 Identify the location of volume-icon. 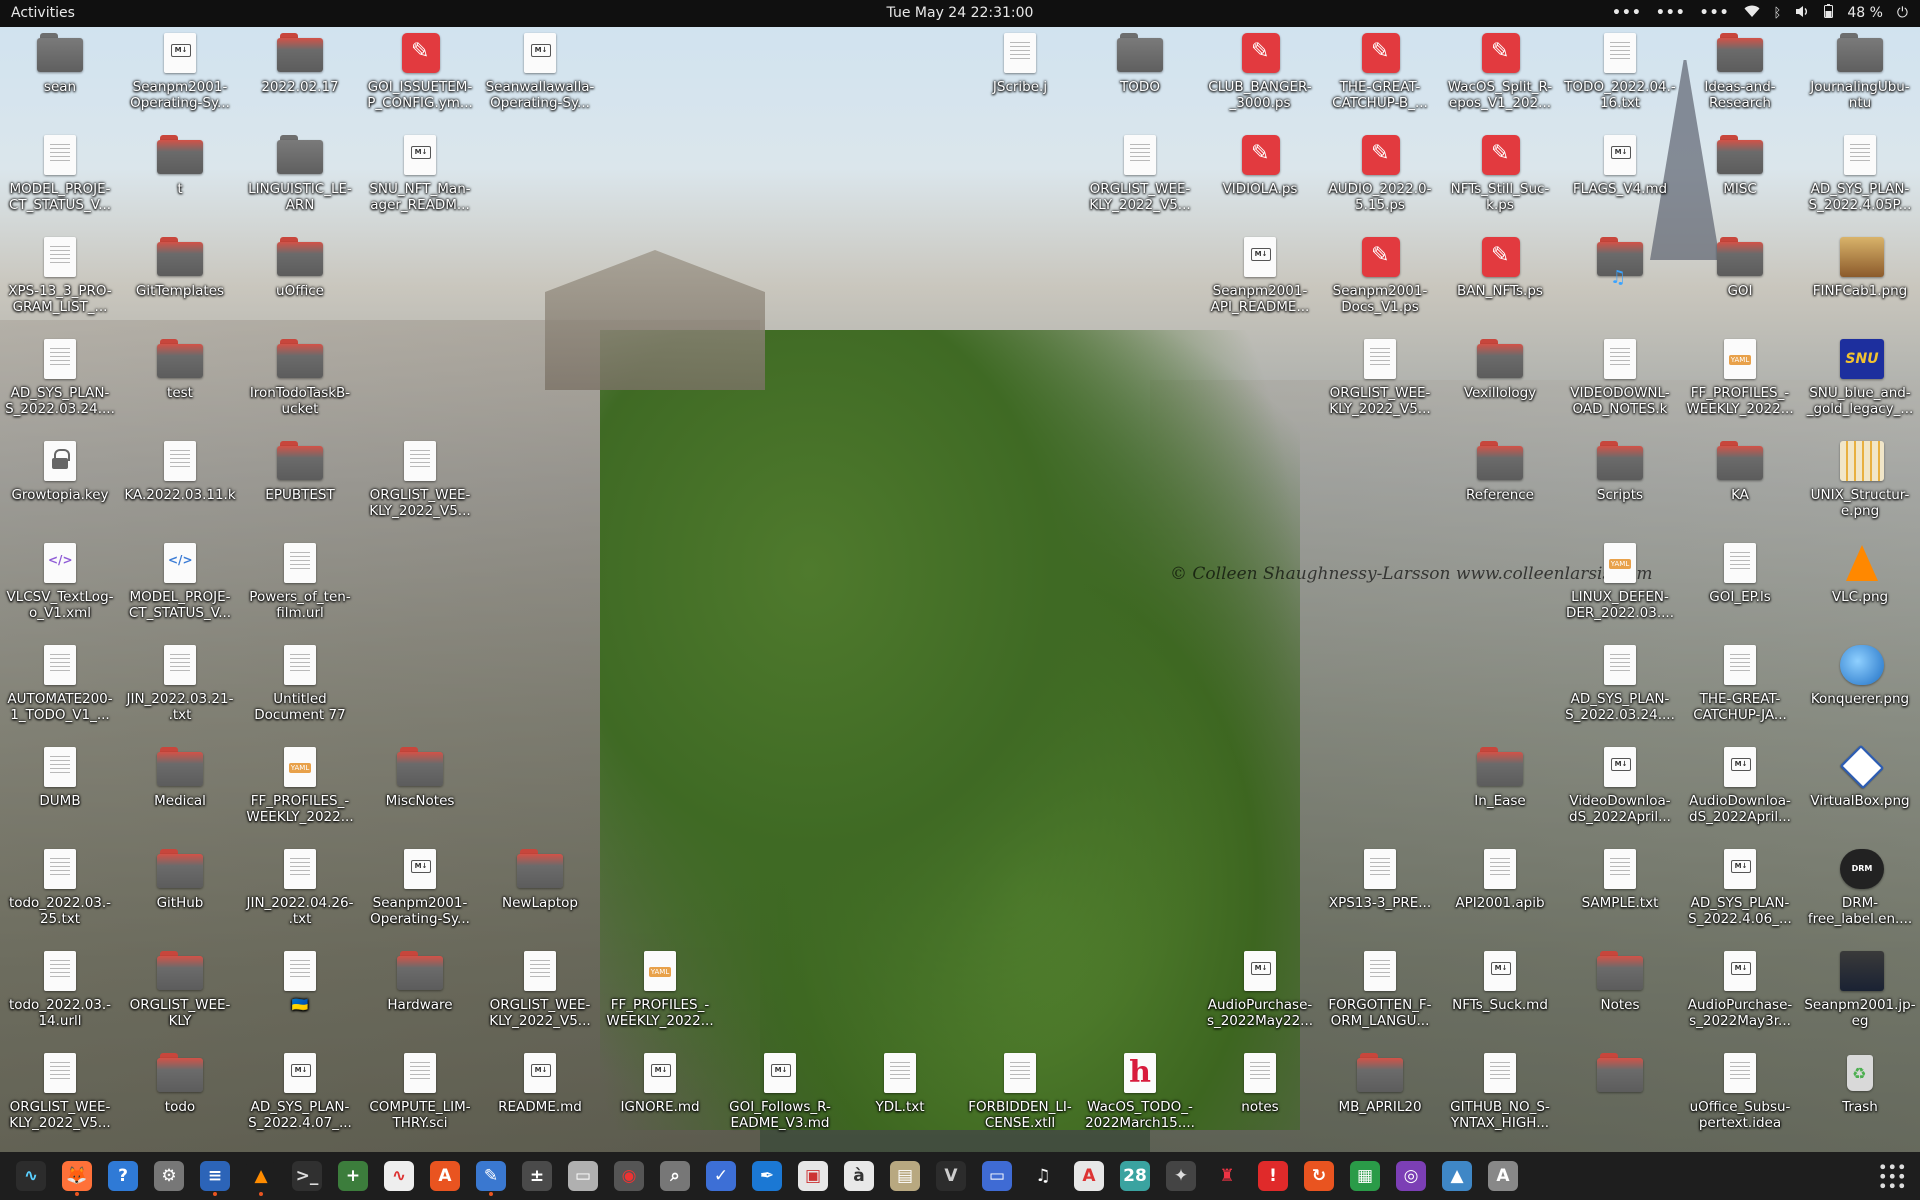
(1802, 13).